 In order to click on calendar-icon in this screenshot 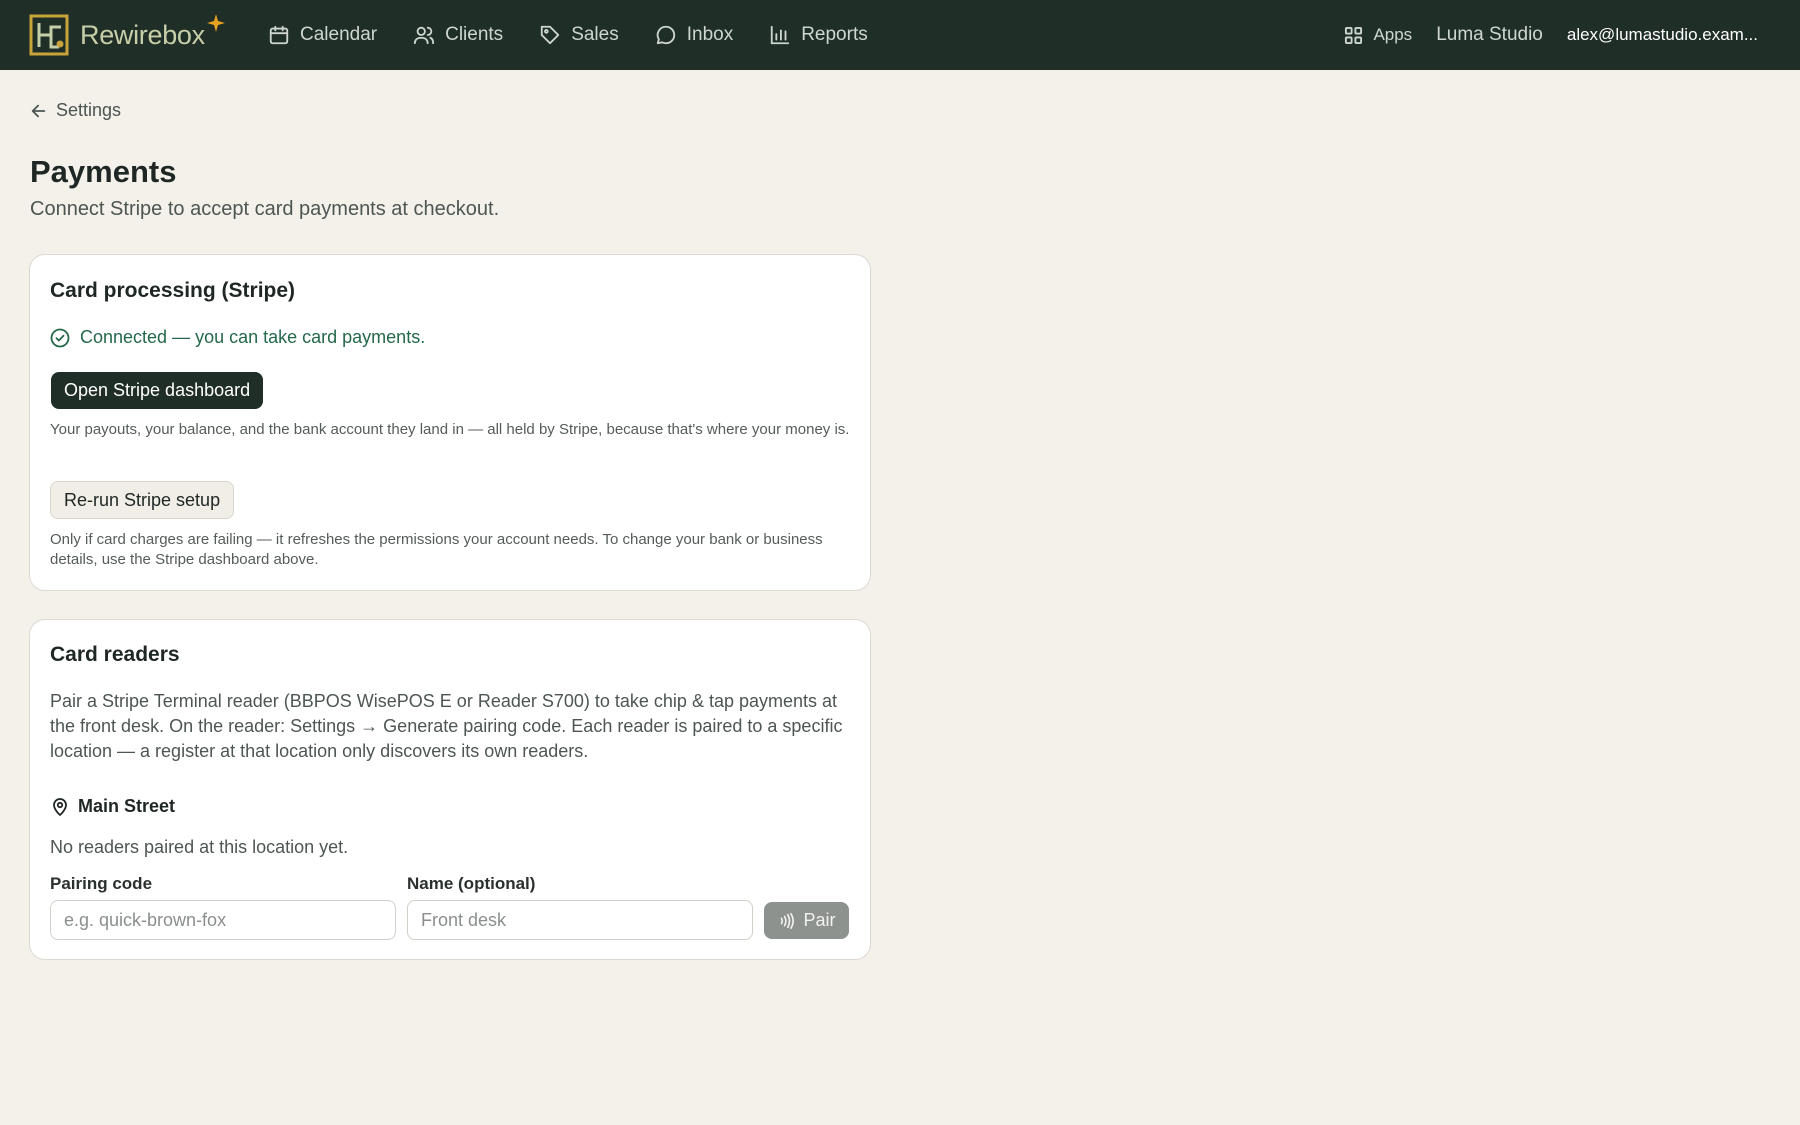, I will do `click(279, 35)`.